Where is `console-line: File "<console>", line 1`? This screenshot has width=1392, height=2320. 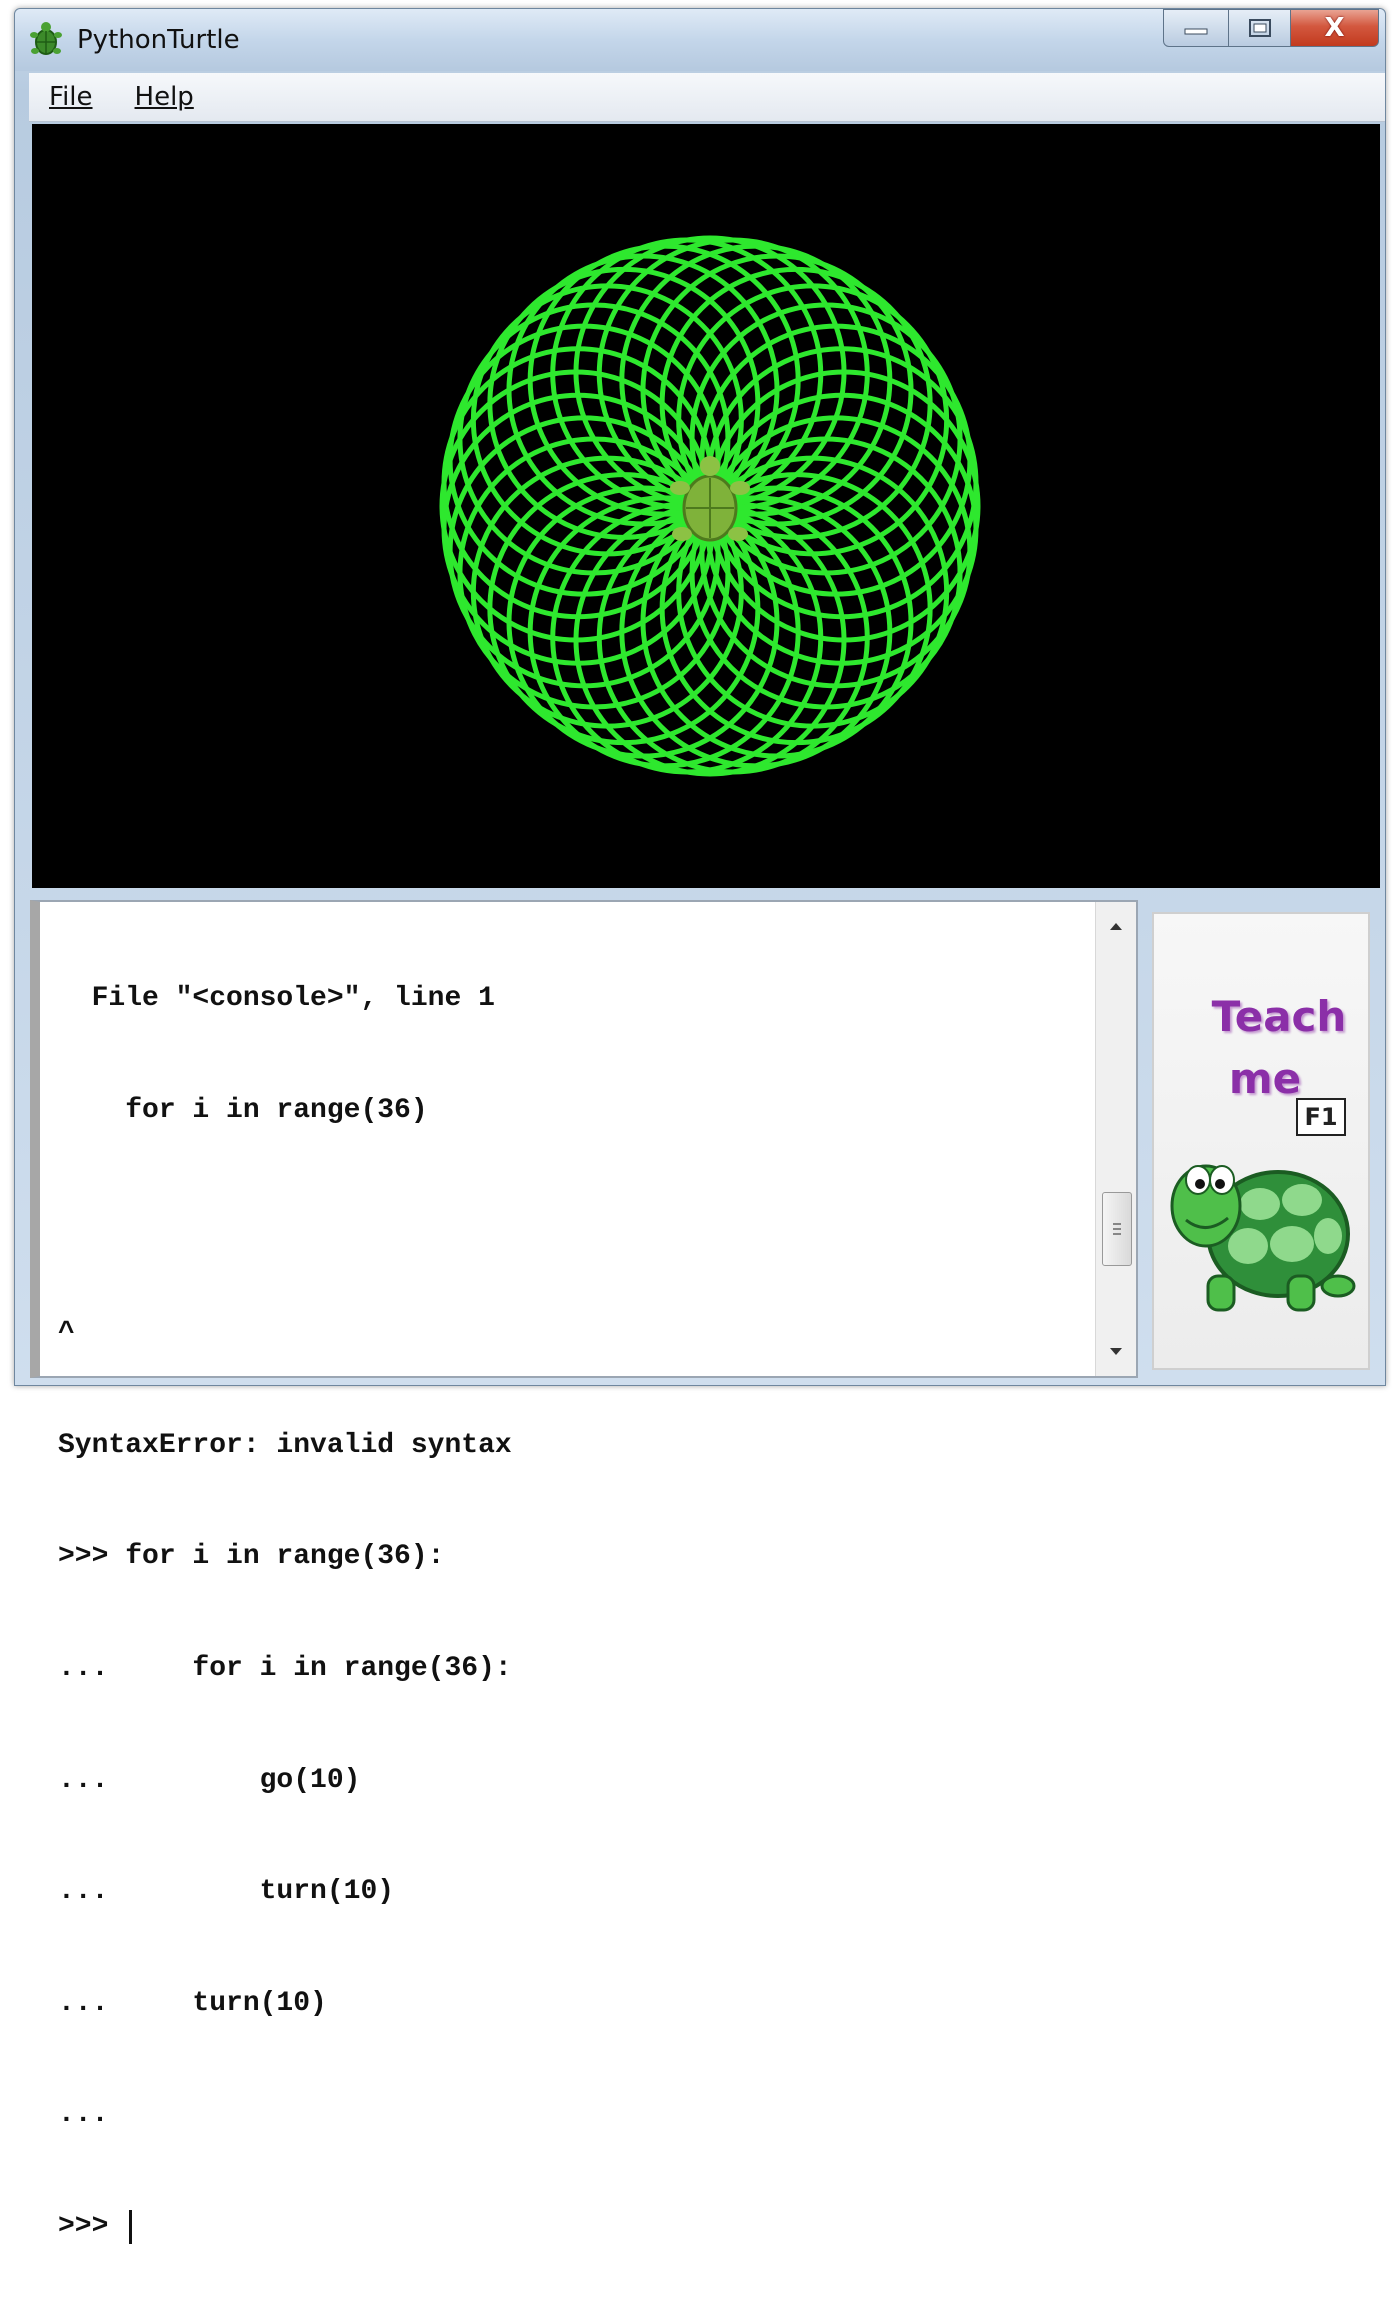
console-line: File "<console>", line 1 is located at coordinates (276, 999).